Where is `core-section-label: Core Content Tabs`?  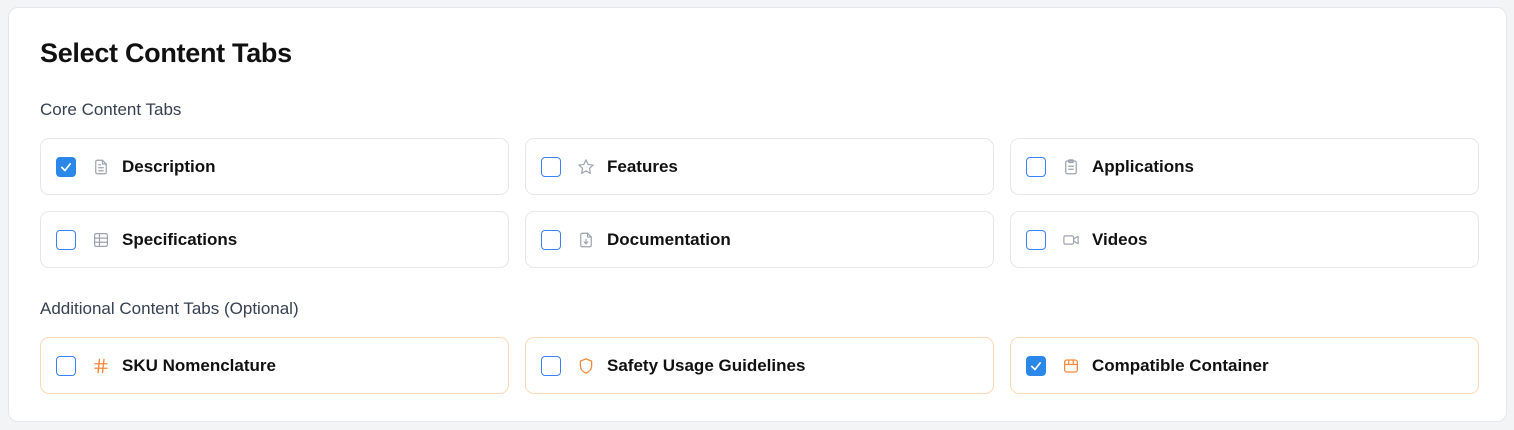
core-section-label: Core Content Tabs is located at coordinates (111, 109).